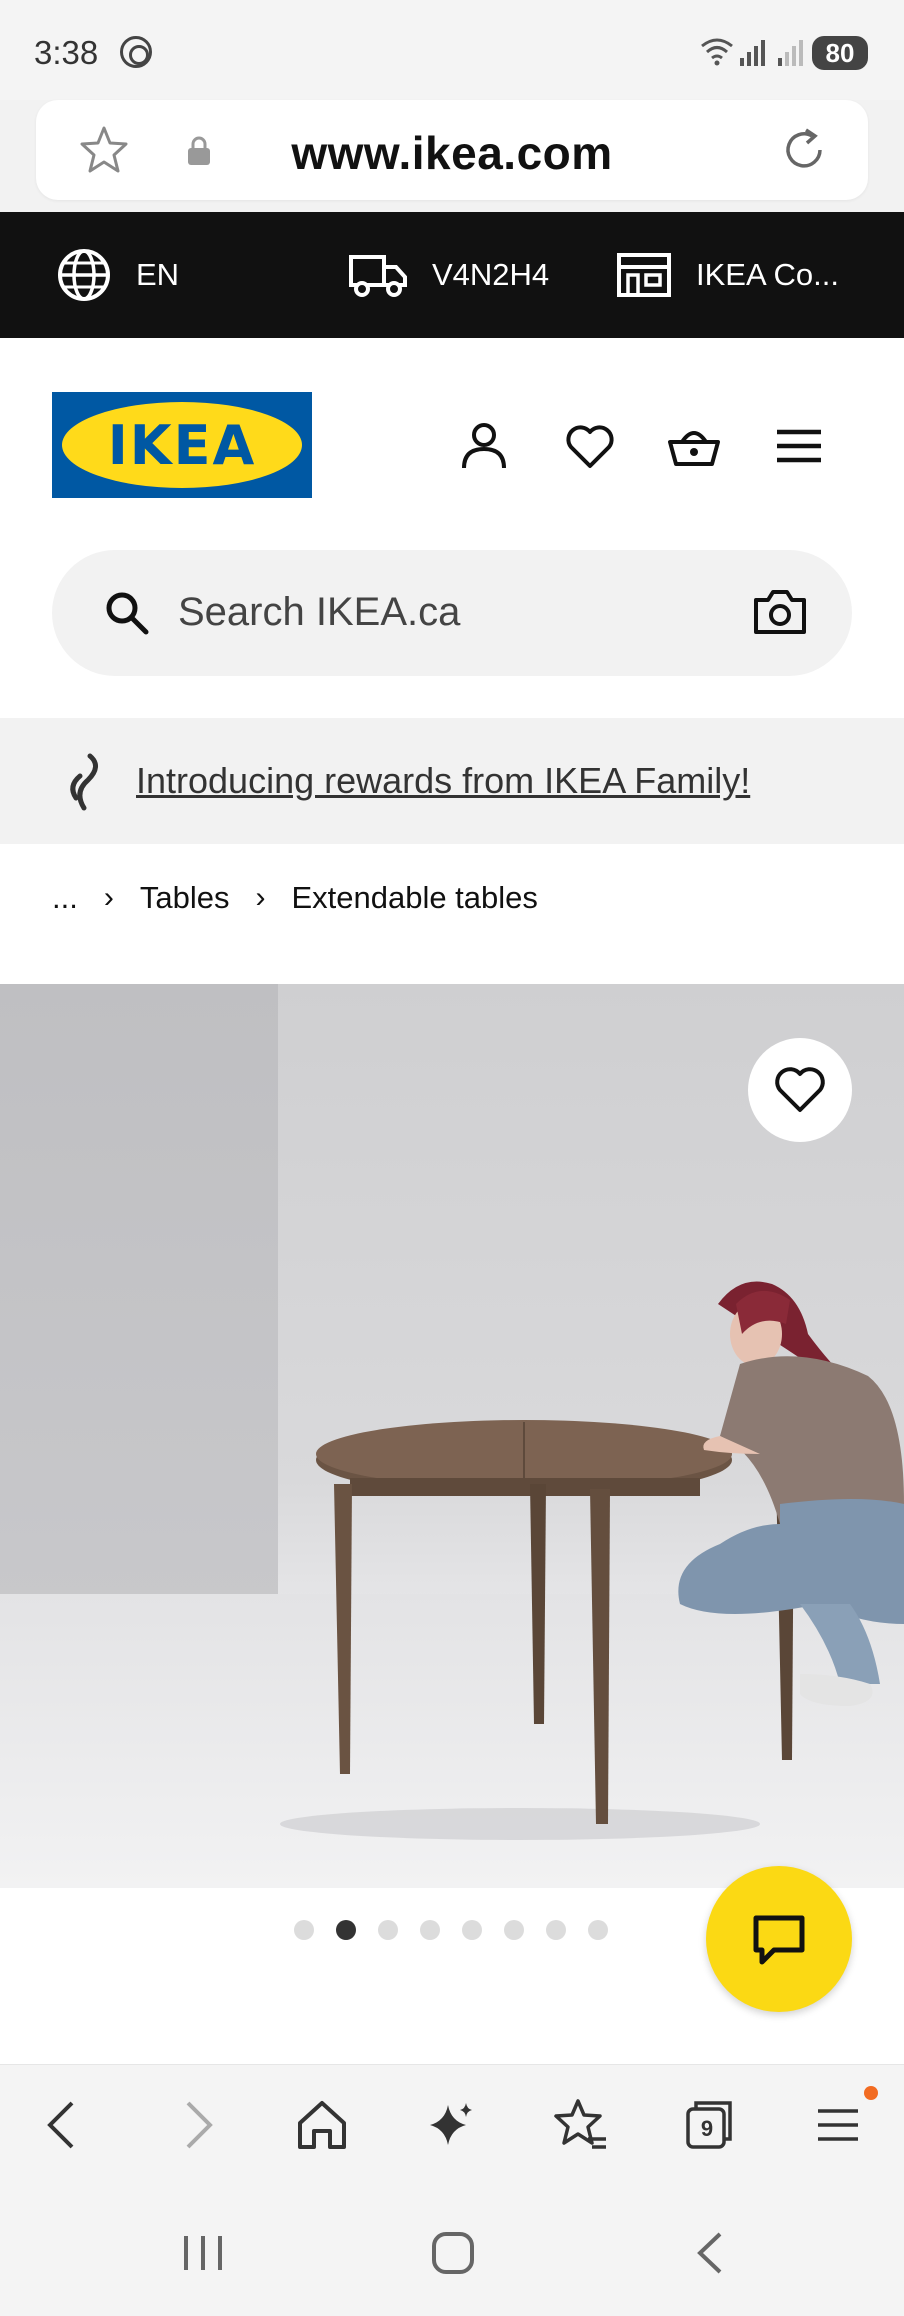 The image size is (904, 2316). I want to click on browser-toolbar: 9, so click(452, 2127).